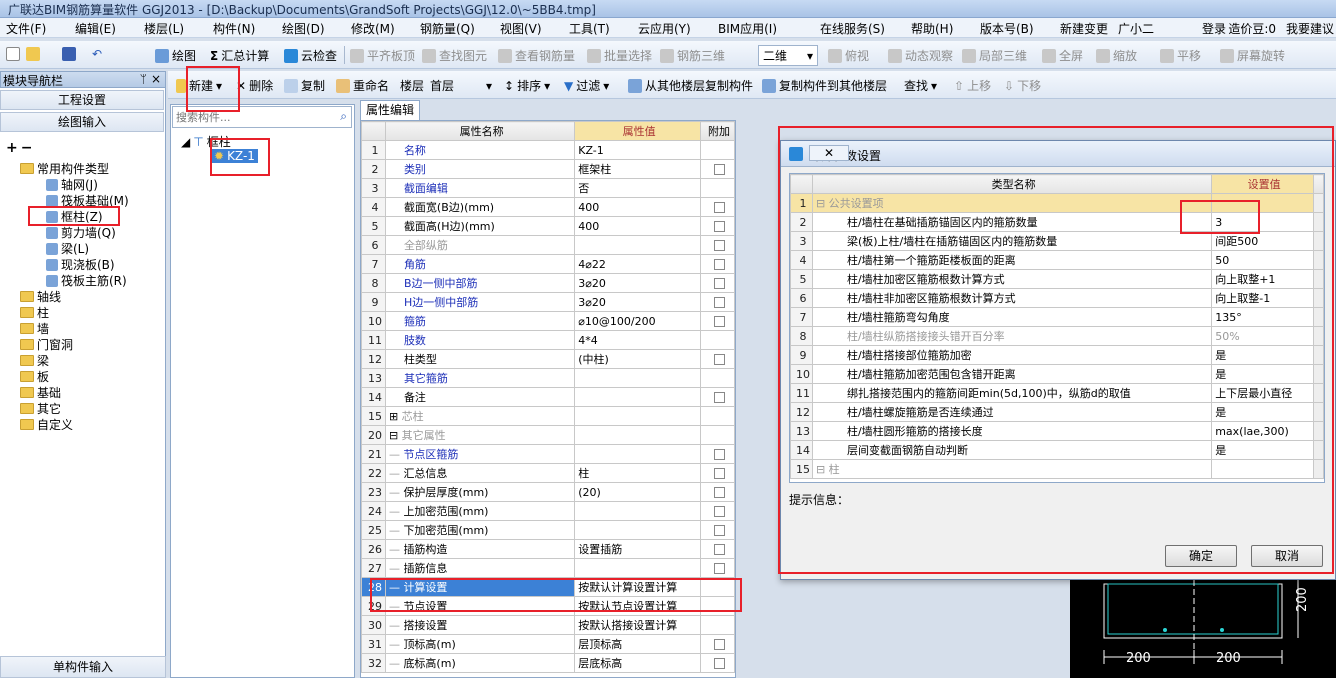 The width and height of the screenshot is (1336, 678). What do you see at coordinates (1057, 241) in the screenshot?
I see `setting-row: 3 梁(板)上柱/墙柱在插筋锚固区内的箍筋数量 间距500` at bounding box center [1057, 241].